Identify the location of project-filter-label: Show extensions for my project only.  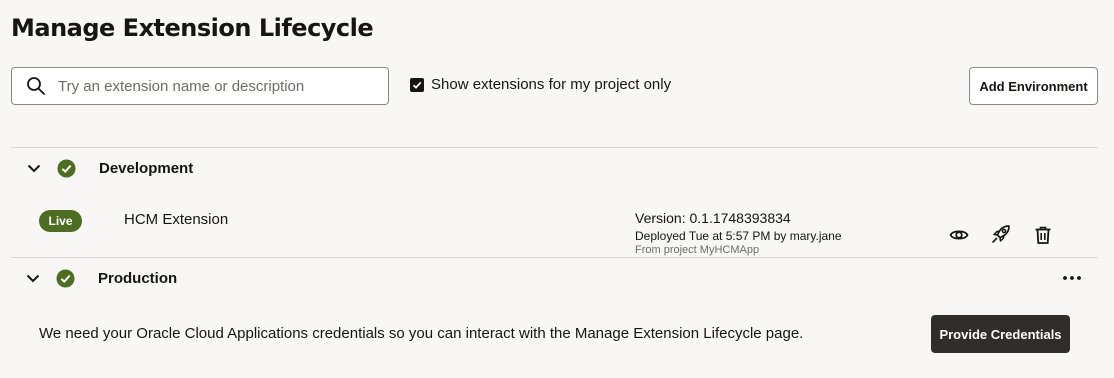
(551, 84).